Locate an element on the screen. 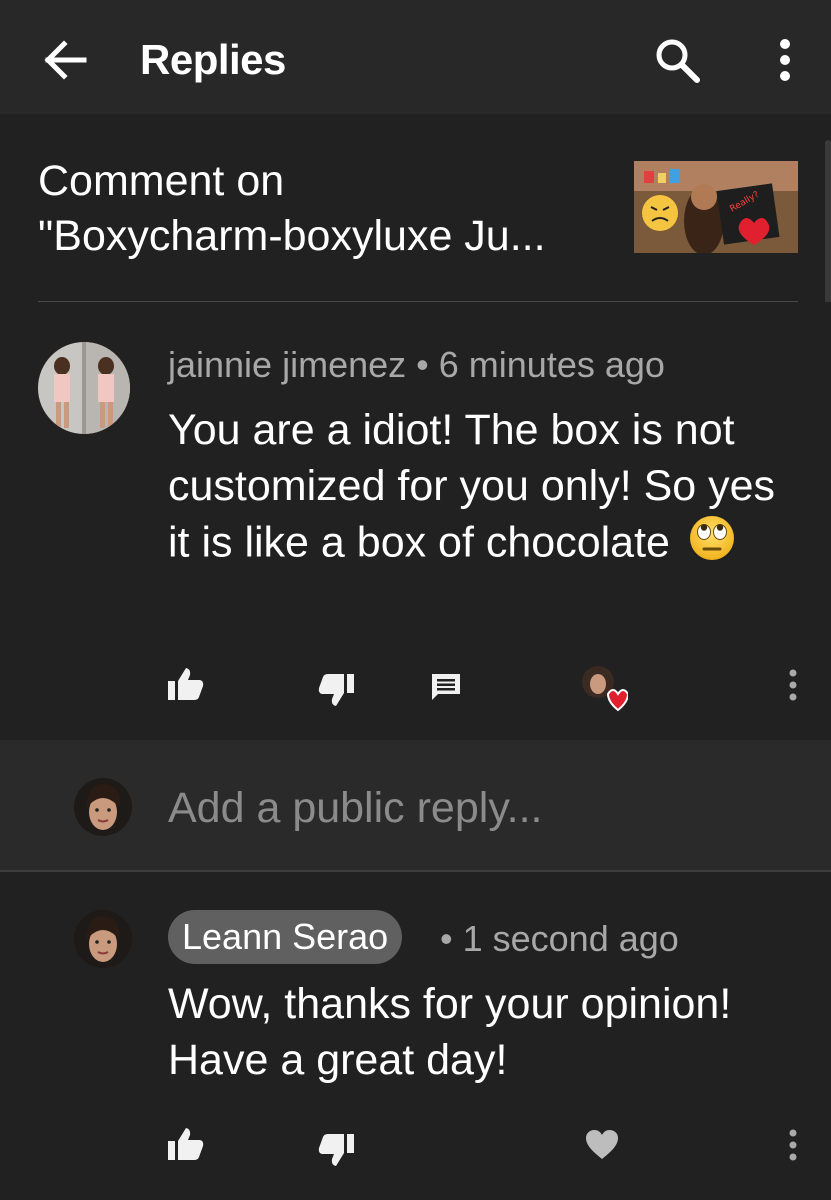  reply-time: 1 second ago is located at coordinates (570, 938).